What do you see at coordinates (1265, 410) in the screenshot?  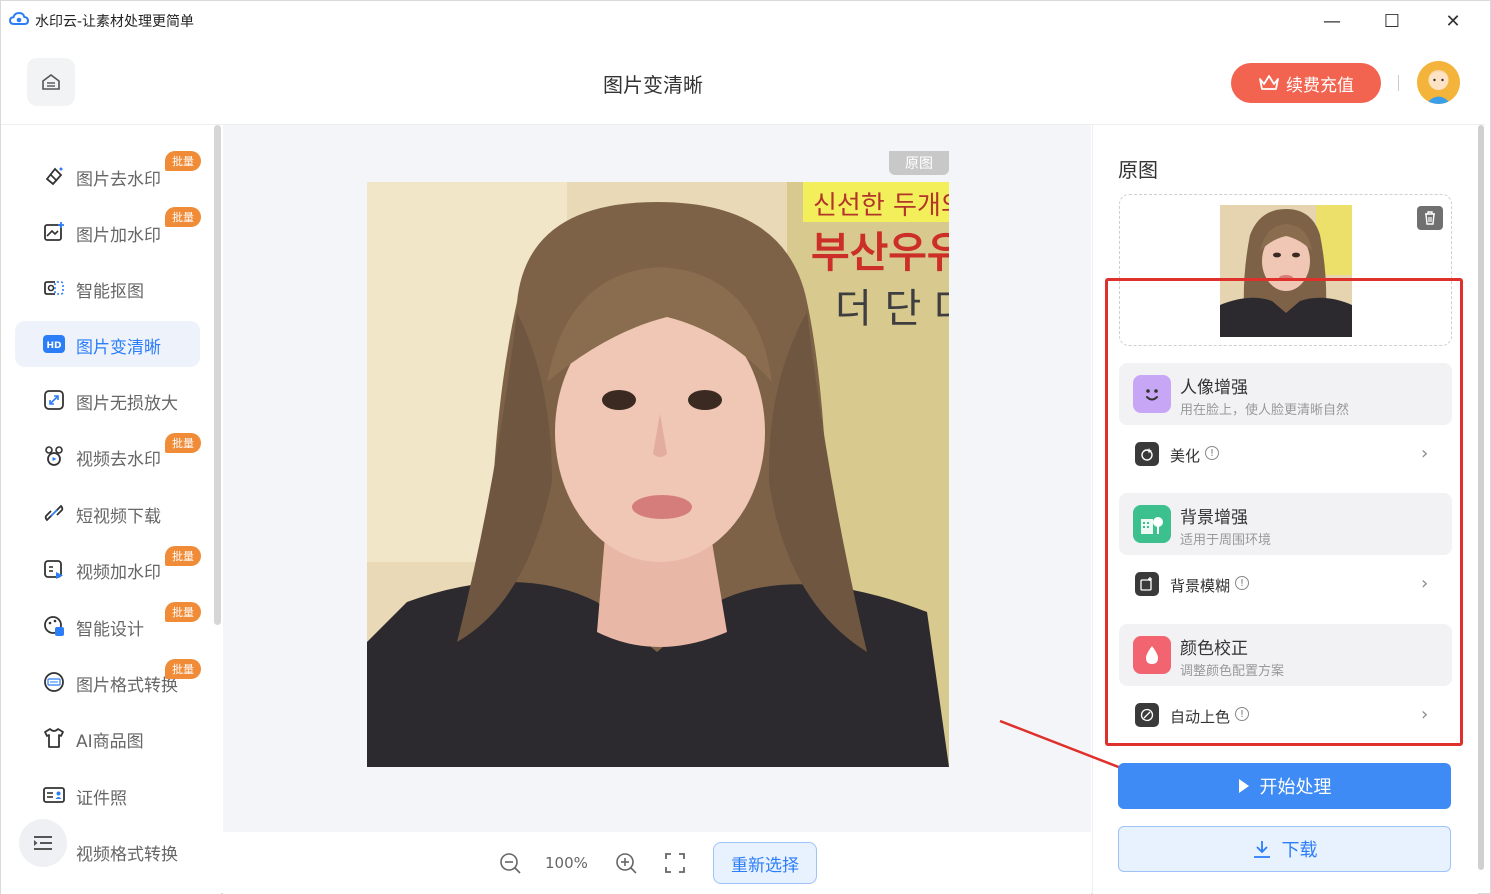 I see `feature-desc: 用在脸上，使人脸更清晰自然` at bounding box center [1265, 410].